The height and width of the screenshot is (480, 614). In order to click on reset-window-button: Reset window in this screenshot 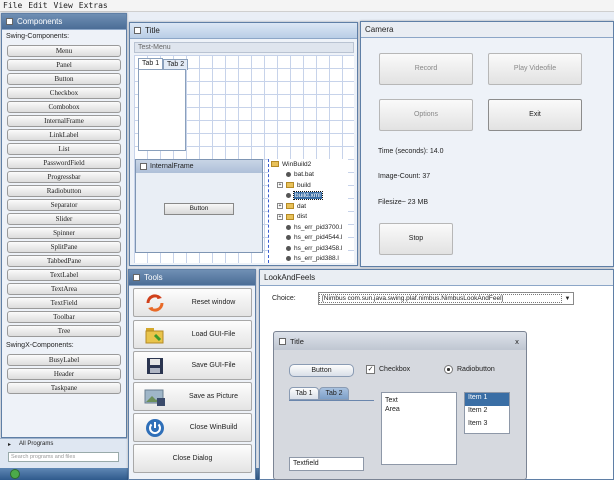, I will do `click(192, 302)`.